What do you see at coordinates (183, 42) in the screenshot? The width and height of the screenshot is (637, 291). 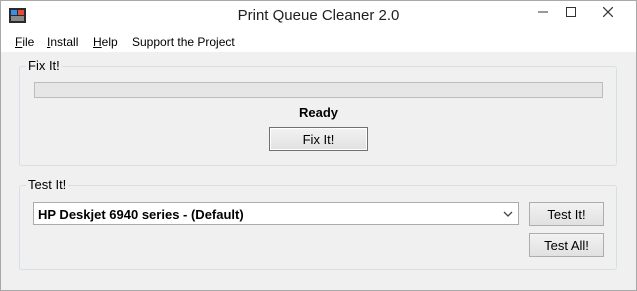 I see `menu-support-the-project: Support the Project` at bounding box center [183, 42].